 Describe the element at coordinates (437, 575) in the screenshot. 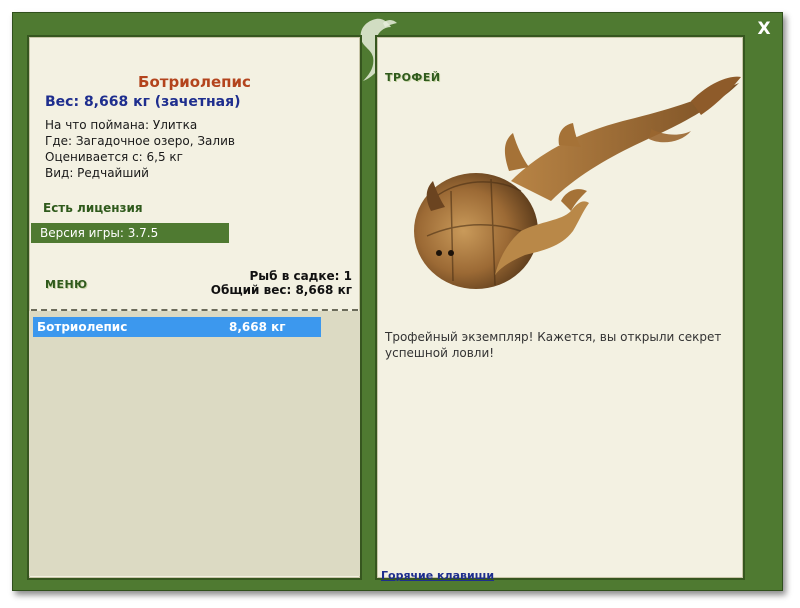

I see `hotkeys-link: Горячие клавиши` at that location.